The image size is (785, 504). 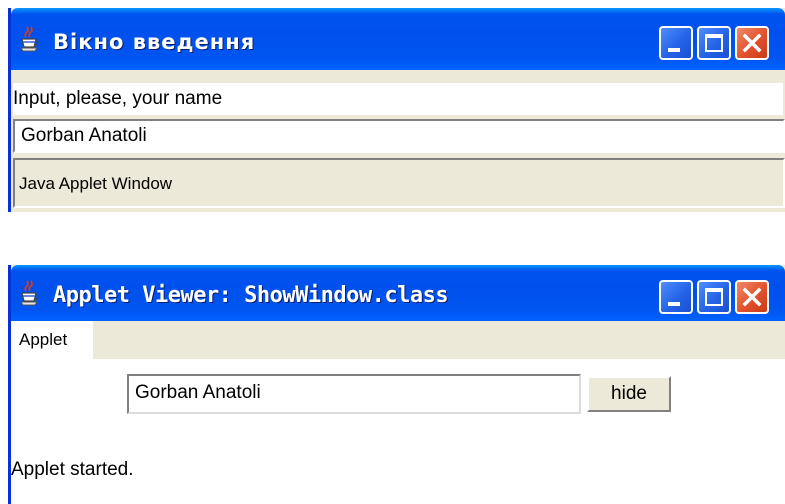 What do you see at coordinates (629, 394) in the screenshot?
I see `hide-button: hide` at bounding box center [629, 394].